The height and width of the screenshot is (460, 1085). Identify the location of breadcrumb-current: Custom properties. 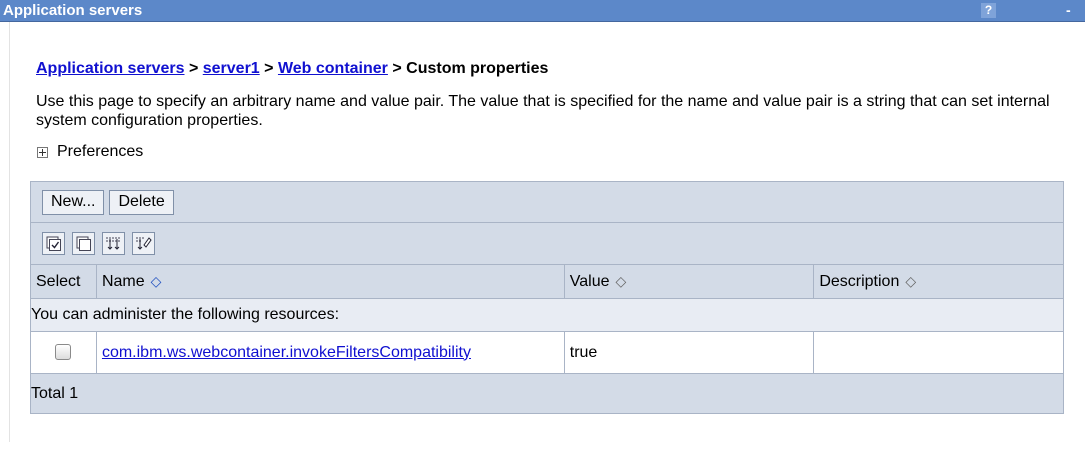
(477, 68).